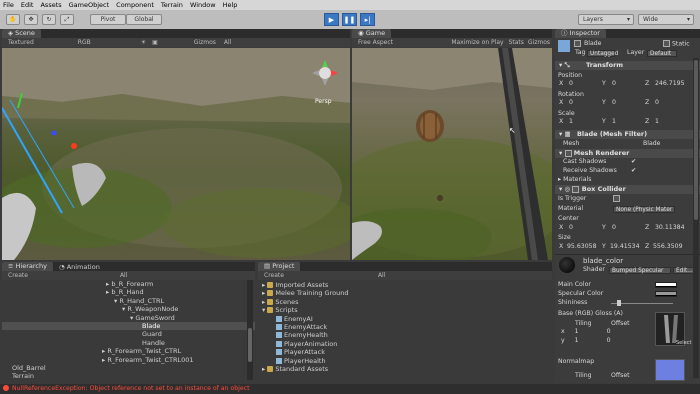 Image resolution: width=700 pixels, height=394 pixels. Describe the element at coordinates (405, 344) in the screenshot. I see `project-script: PlayerAnimation` at that location.